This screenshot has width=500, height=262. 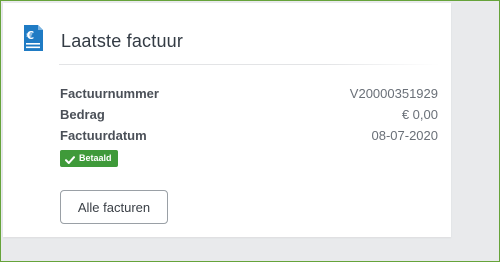 What do you see at coordinates (109, 93) in the screenshot?
I see `detail-label: Factuurnummer` at bounding box center [109, 93].